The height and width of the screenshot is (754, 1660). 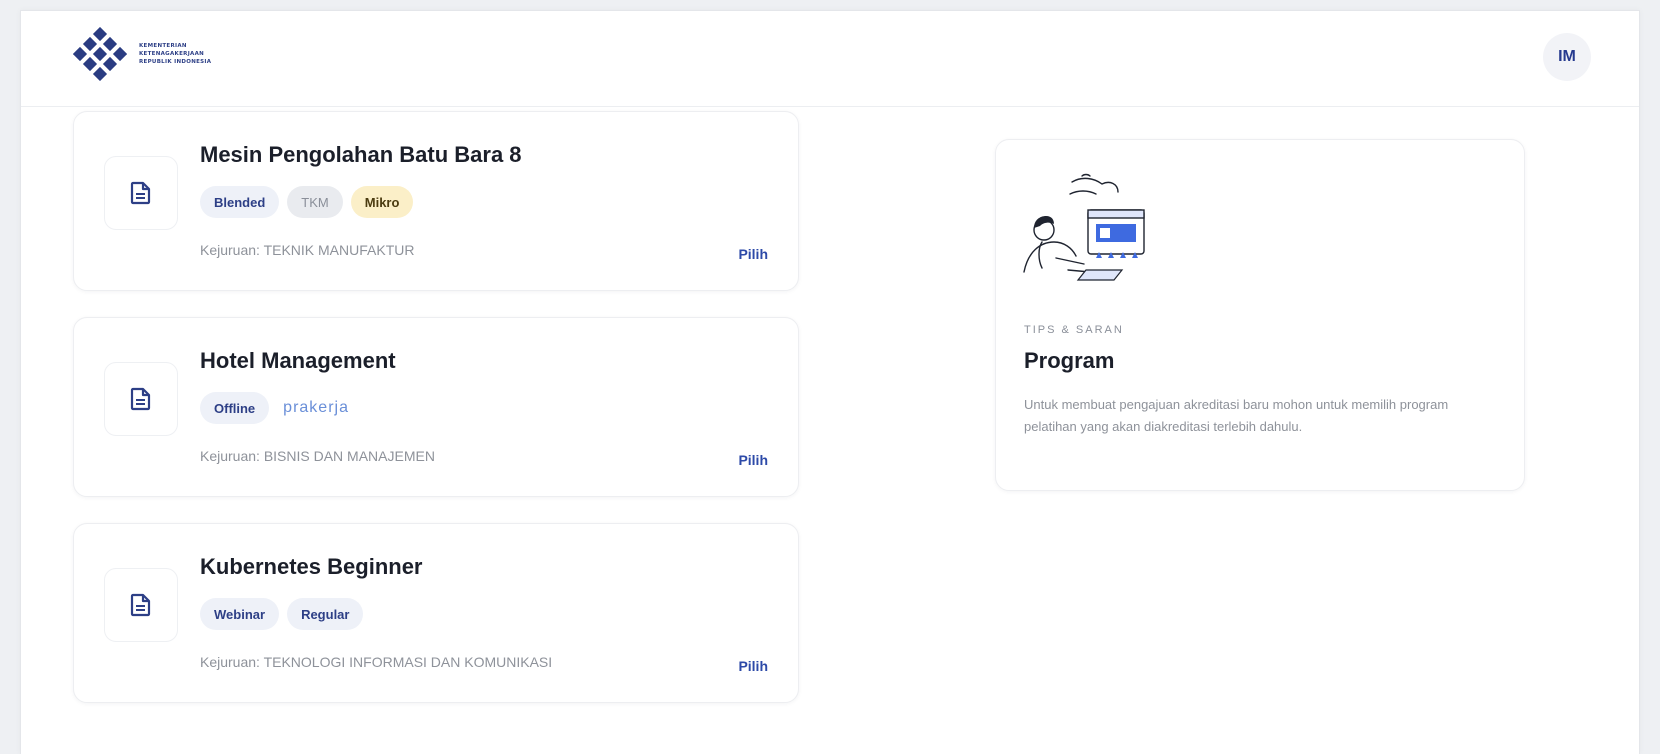 What do you see at coordinates (175, 62) in the screenshot?
I see `logo-line-3: REPUBLIK INDONESIA` at bounding box center [175, 62].